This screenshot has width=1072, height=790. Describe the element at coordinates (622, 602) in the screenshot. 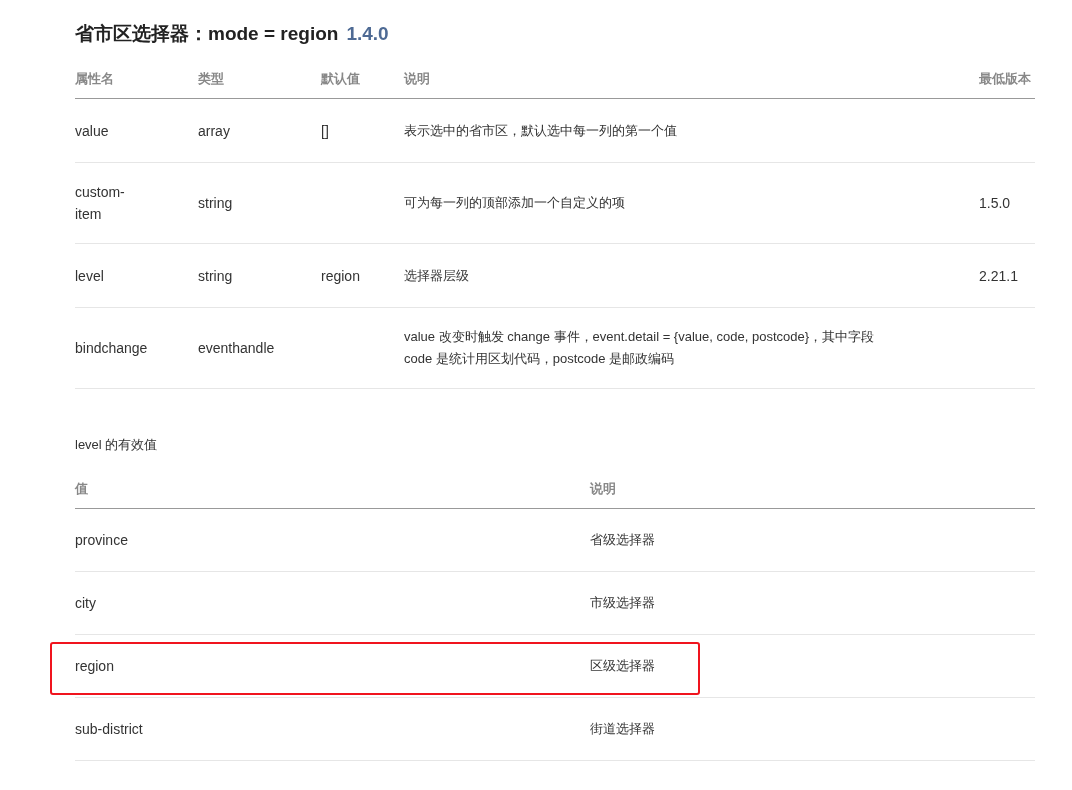

I see `table-cell: 市级选择器` at that location.